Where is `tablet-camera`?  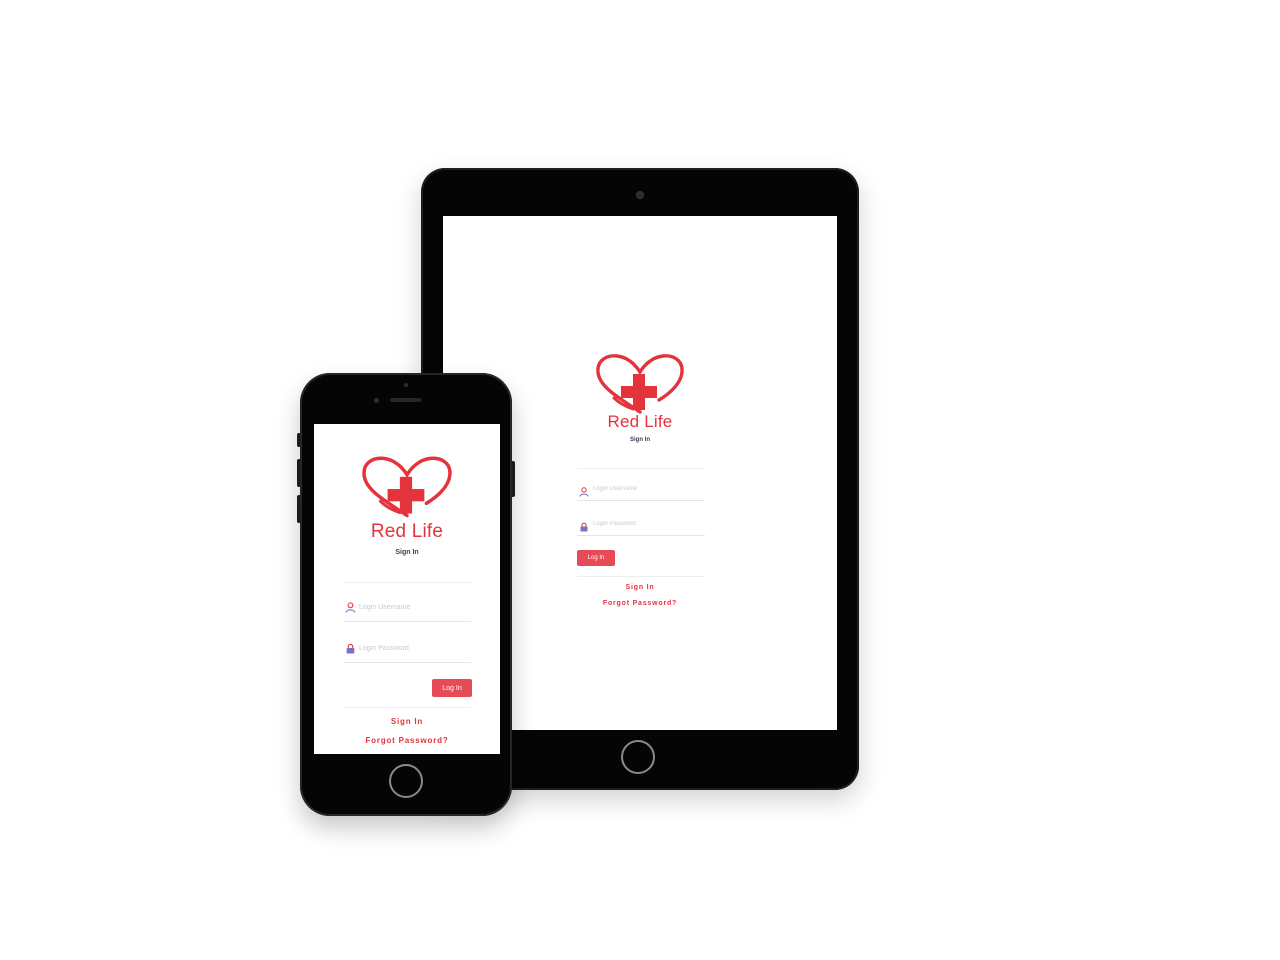
tablet-camera is located at coordinates (640, 195).